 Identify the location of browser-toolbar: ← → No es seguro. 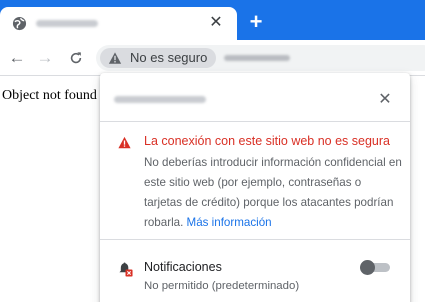
(212, 58).